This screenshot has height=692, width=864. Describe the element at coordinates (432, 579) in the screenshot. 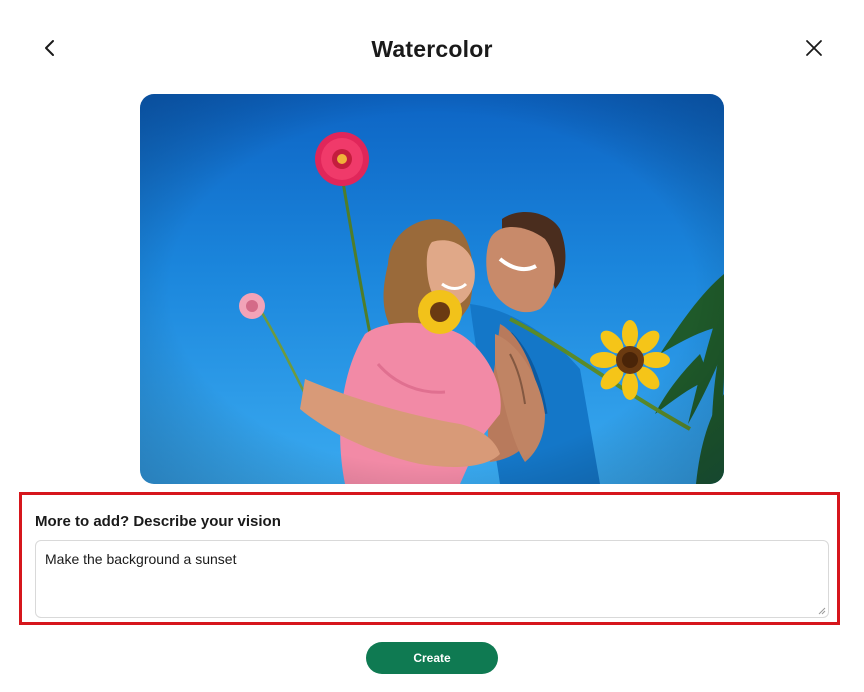

I see `vision-textarea: Make the background a sunset` at that location.